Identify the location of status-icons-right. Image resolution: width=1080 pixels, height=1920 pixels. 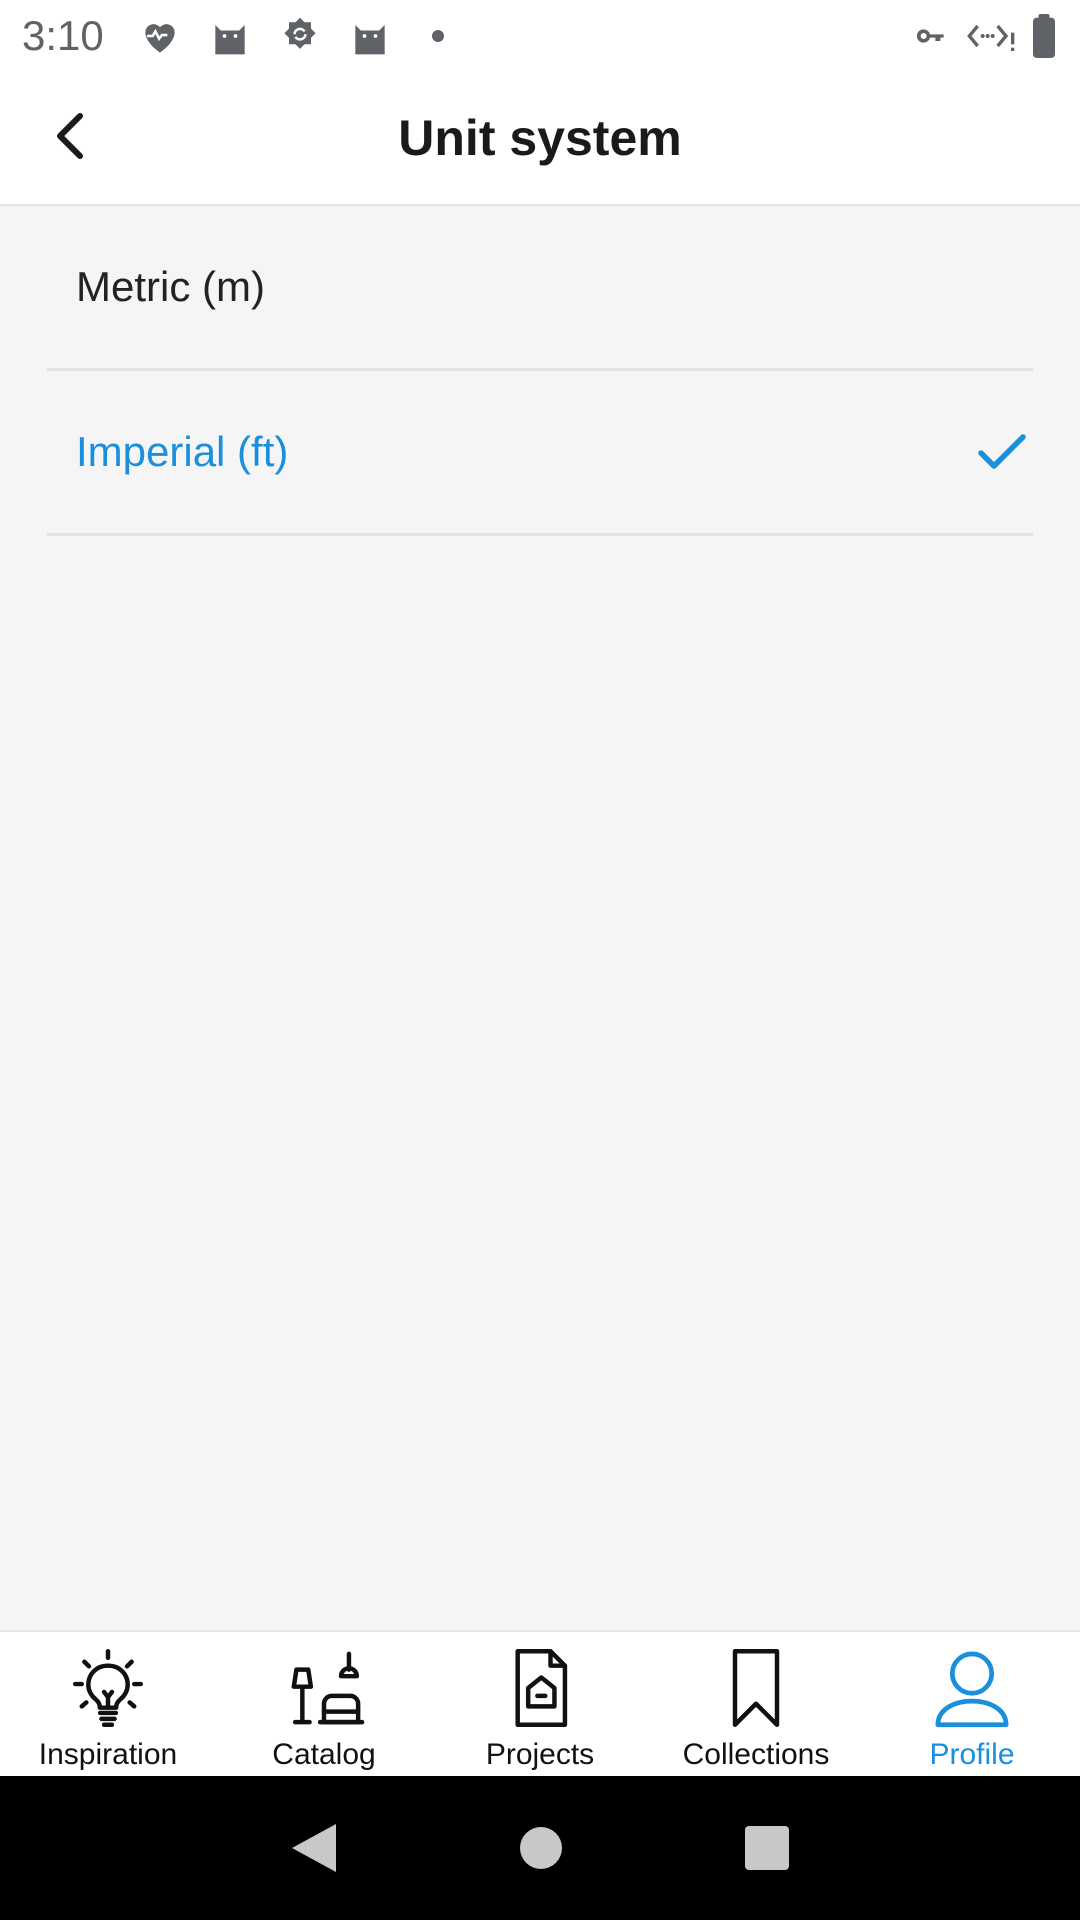
(985, 36).